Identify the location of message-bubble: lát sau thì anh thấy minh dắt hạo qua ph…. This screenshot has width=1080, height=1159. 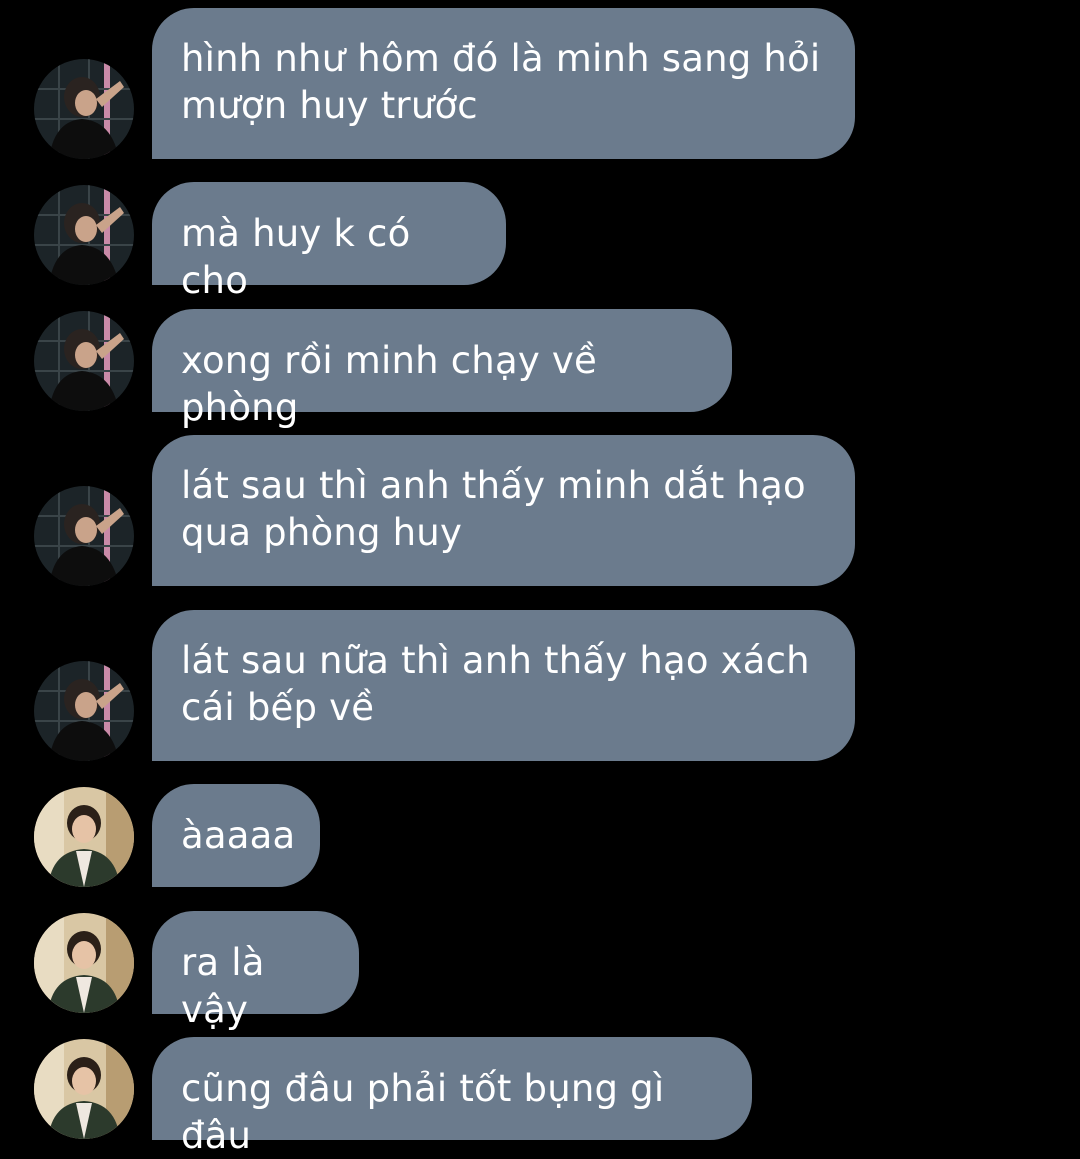
(503, 510).